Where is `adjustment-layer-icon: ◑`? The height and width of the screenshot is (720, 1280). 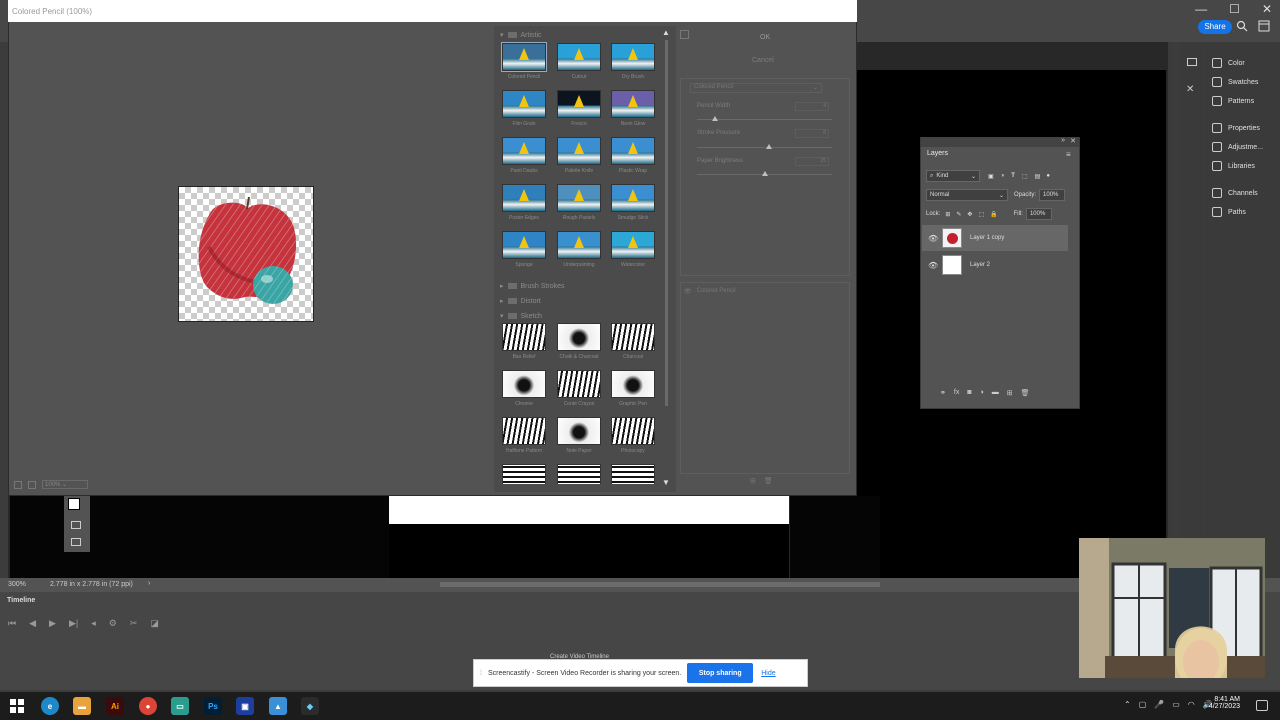 adjustment-layer-icon: ◑ is located at coordinates (982, 393).